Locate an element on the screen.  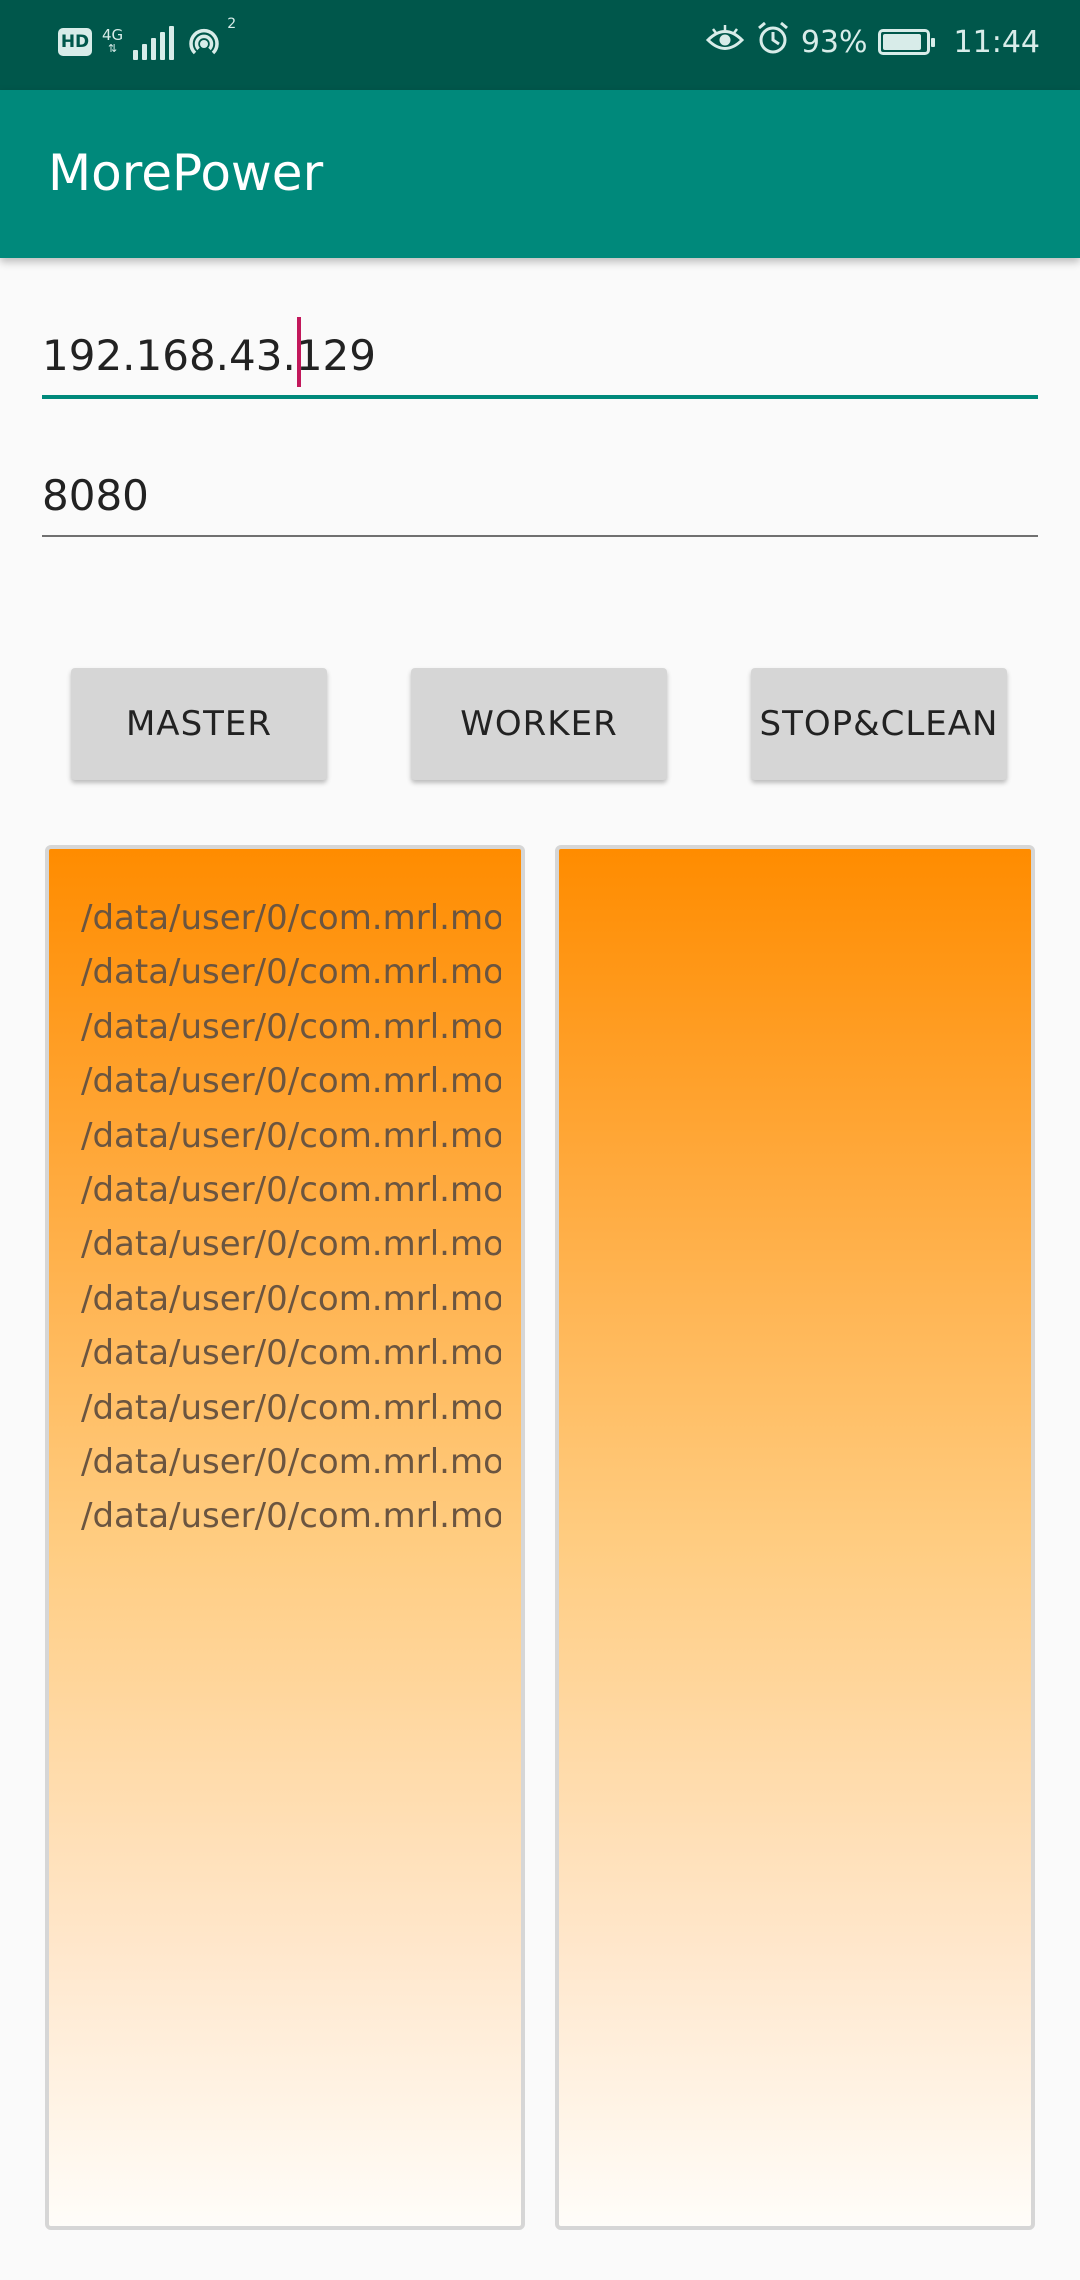
app-bar: MorePower is located at coordinates (540, 174).